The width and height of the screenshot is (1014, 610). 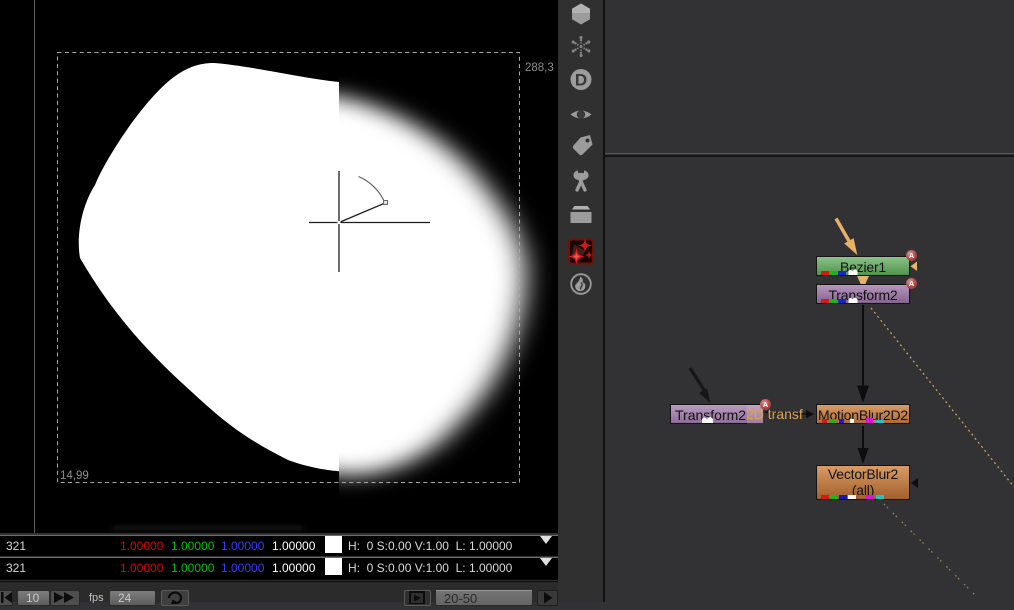 I want to click on svg-text: fps, so click(x=96, y=597).